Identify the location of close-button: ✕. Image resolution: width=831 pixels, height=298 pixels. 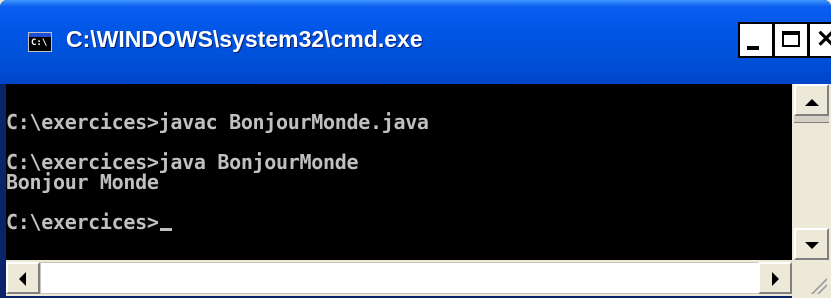
(819, 40).